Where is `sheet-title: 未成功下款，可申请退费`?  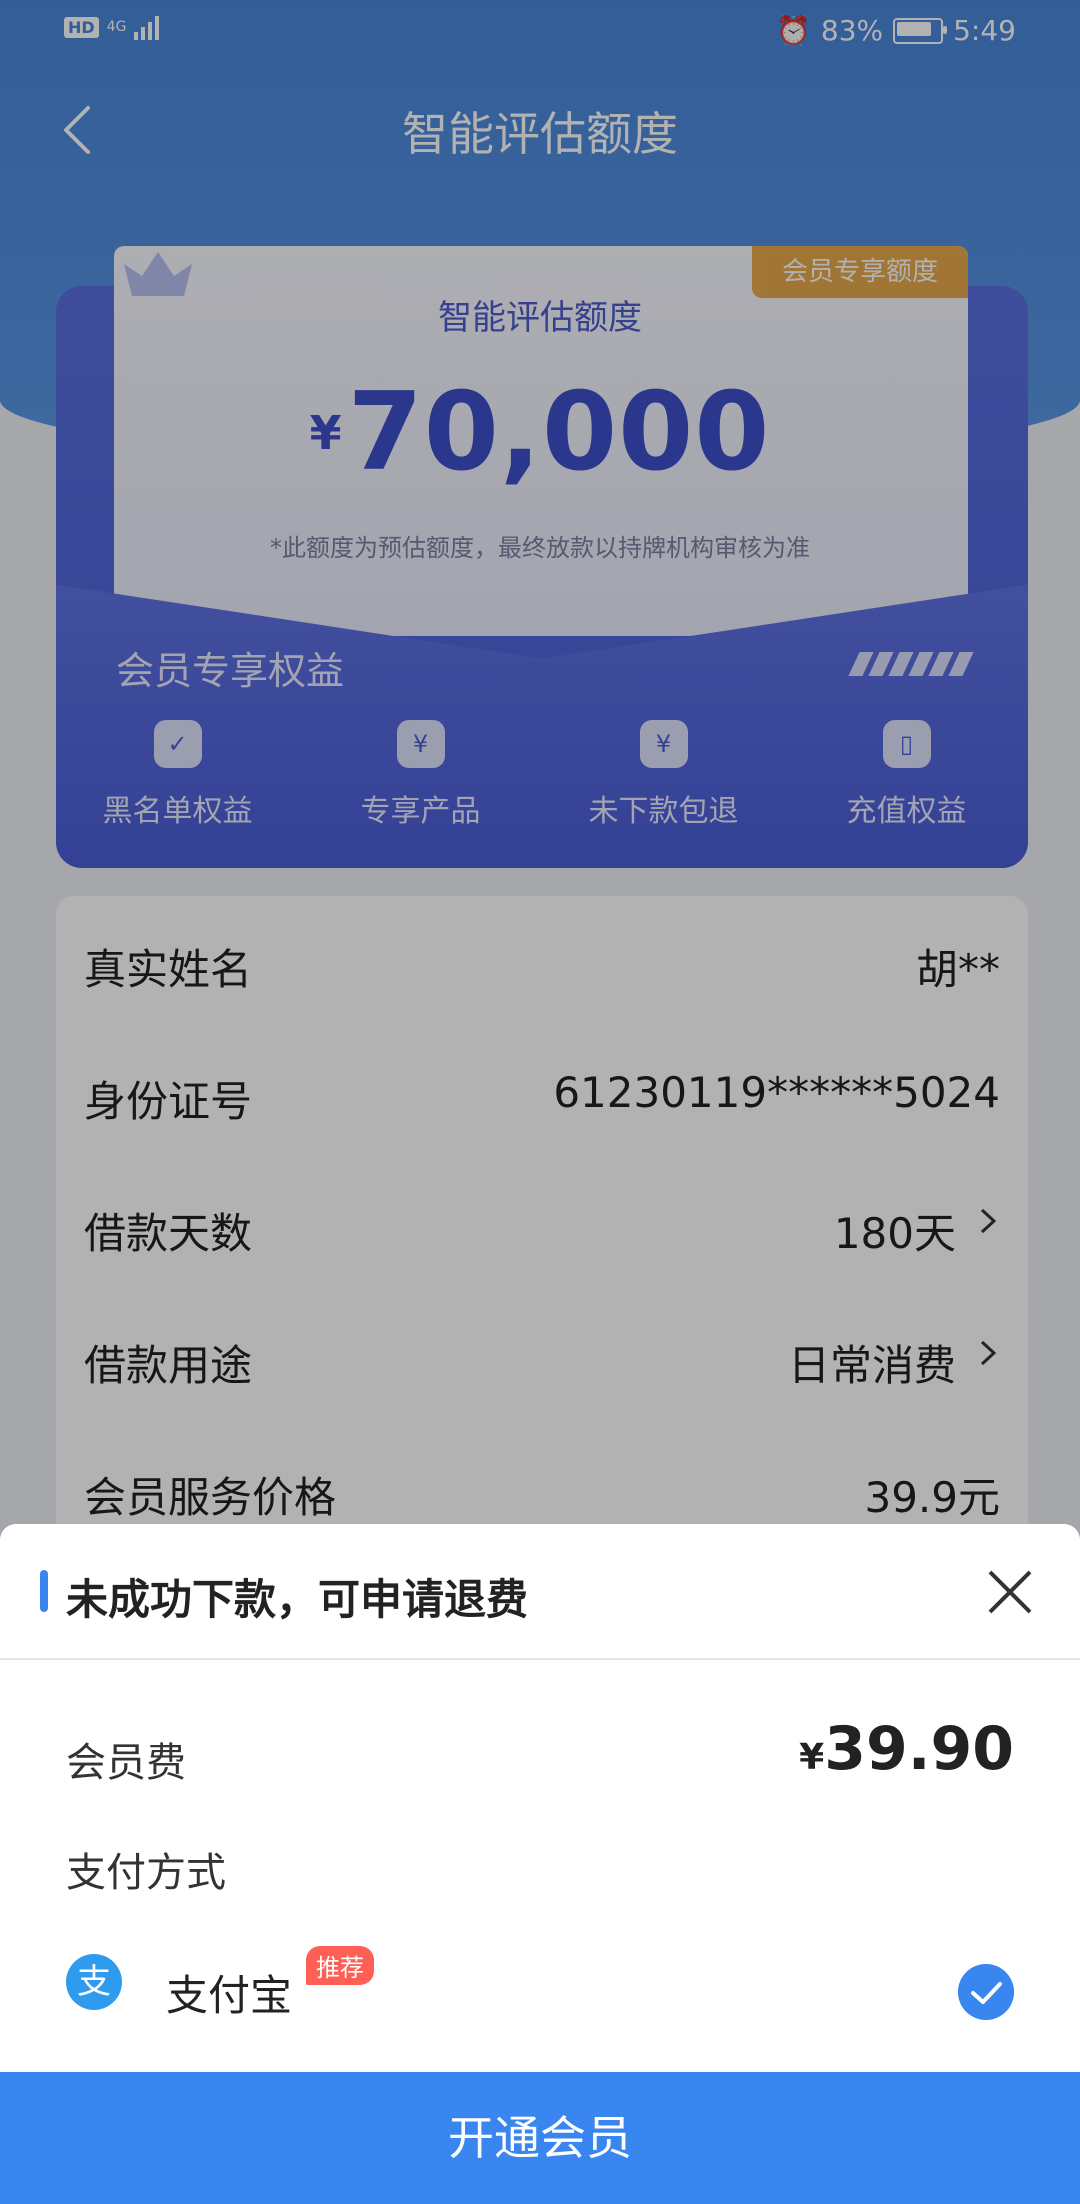 sheet-title: 未成功下款，可申请退费 is located at coordinates (297, 1599).